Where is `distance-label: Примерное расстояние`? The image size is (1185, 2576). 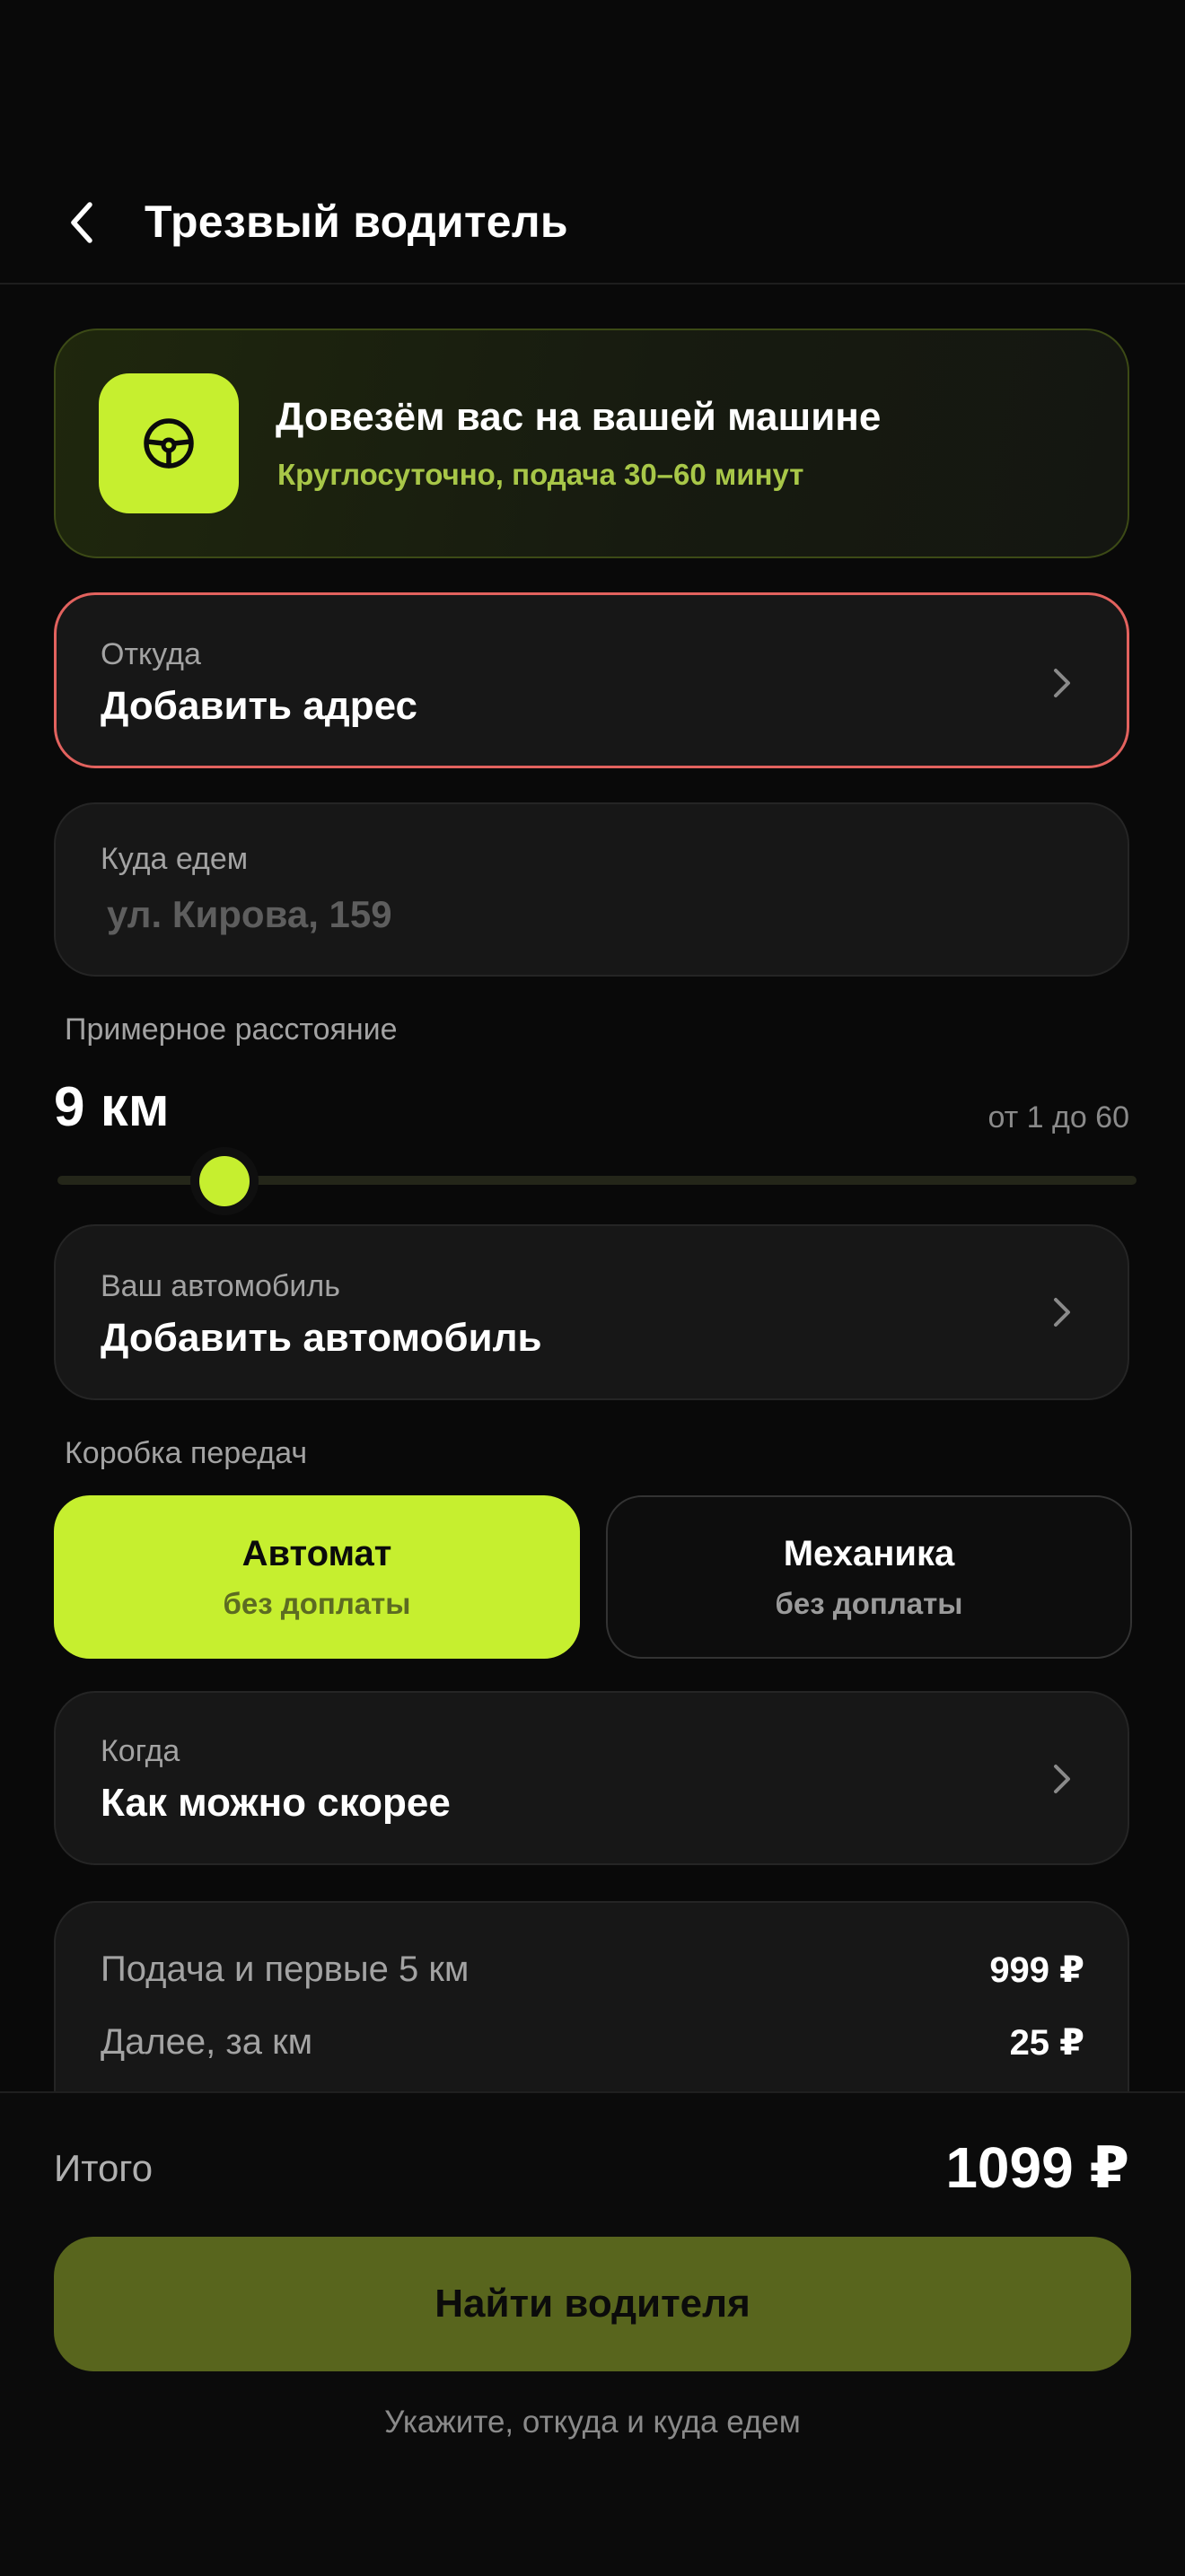 distance-label: Примерное расстояние is located at coordinates (231, 1029).